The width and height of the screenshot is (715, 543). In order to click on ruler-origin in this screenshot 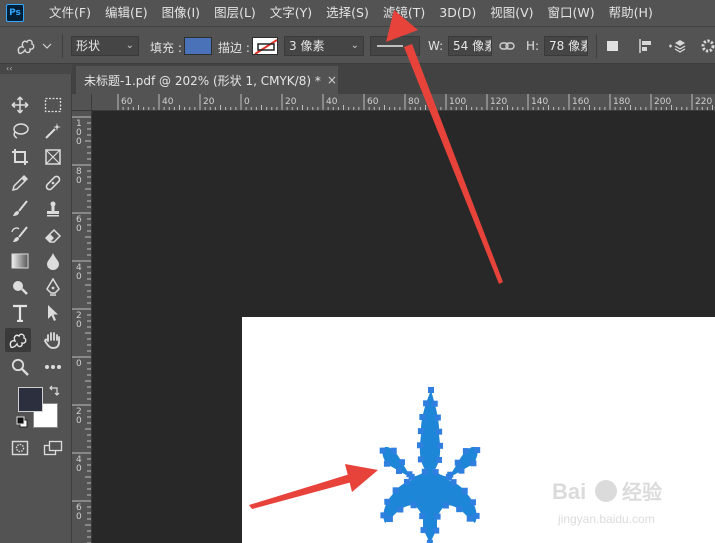, I will do `click(82, 102)`.